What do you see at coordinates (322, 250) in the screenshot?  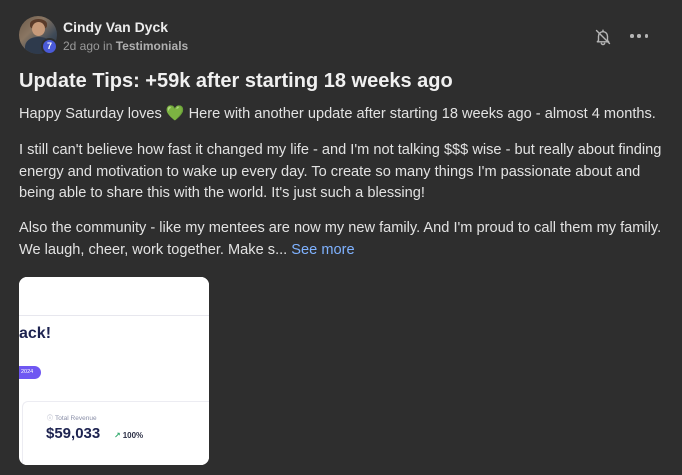 I see `see-more-link: See more` at bounding box center [322, 250].